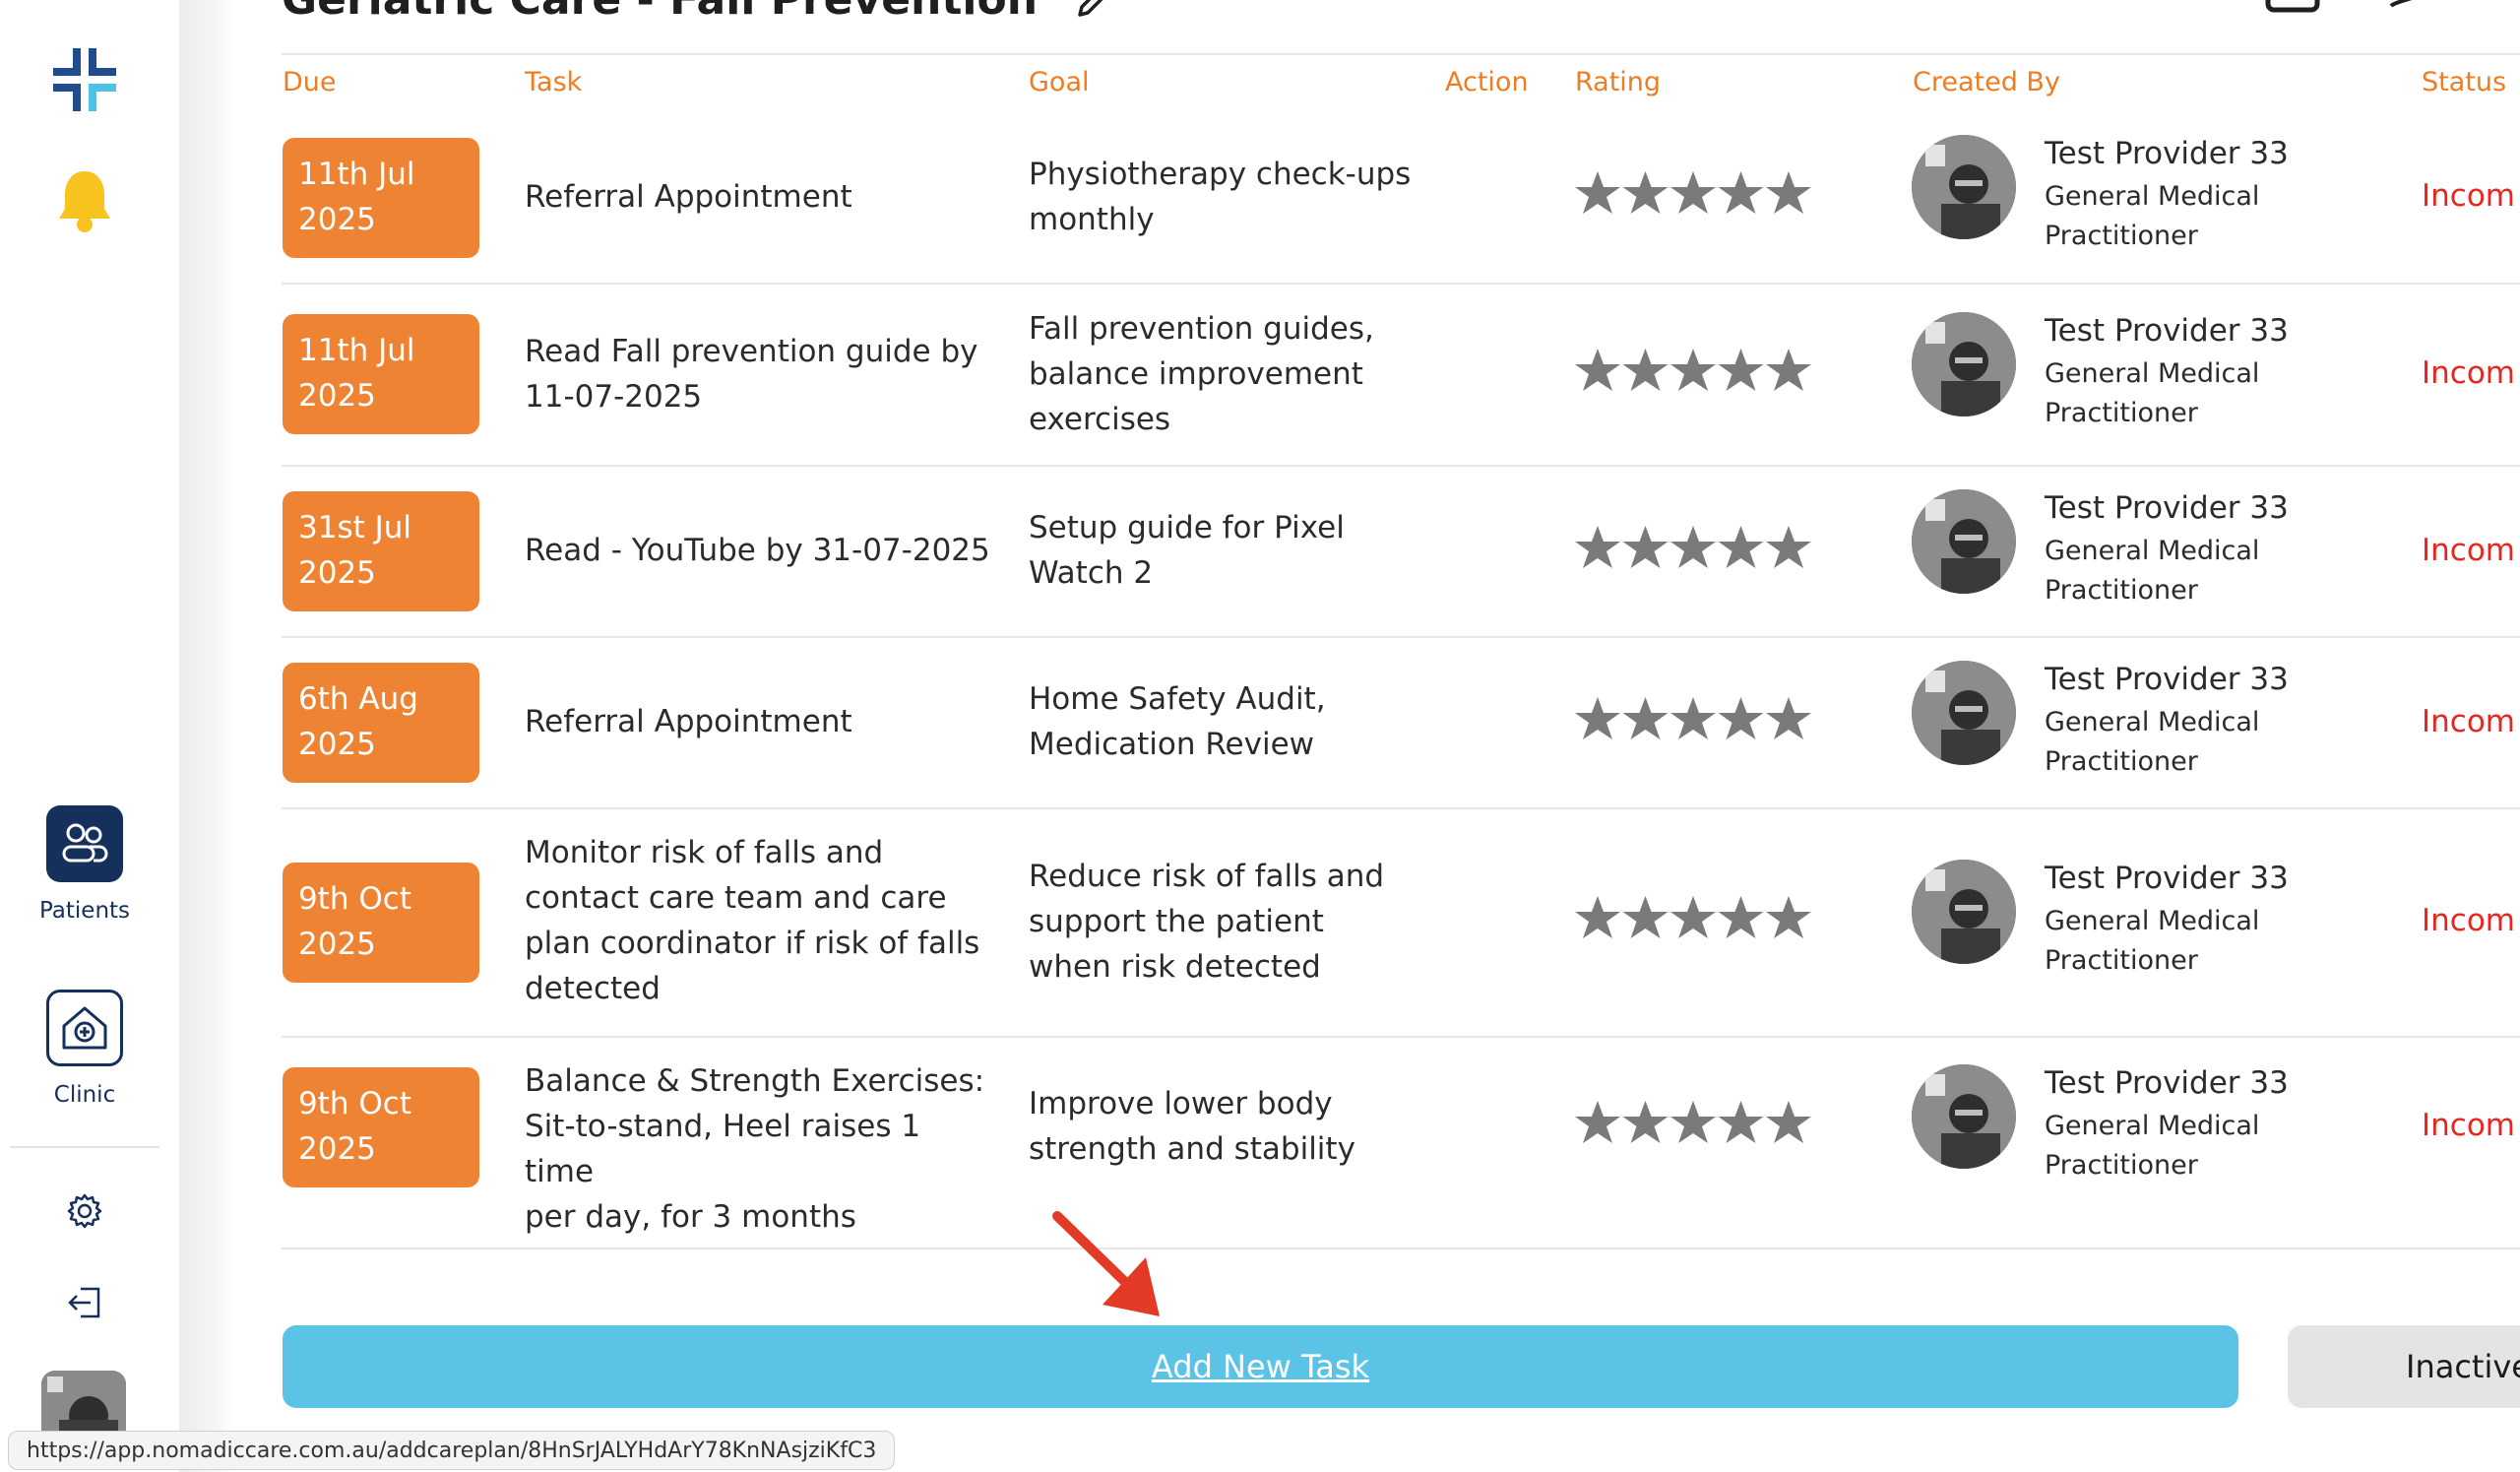 The width and height of the screenshot is (2520, 1472). Describe the element at coordinates (2464, 82) in the screenshot. I see `header-status: Status` at that location.